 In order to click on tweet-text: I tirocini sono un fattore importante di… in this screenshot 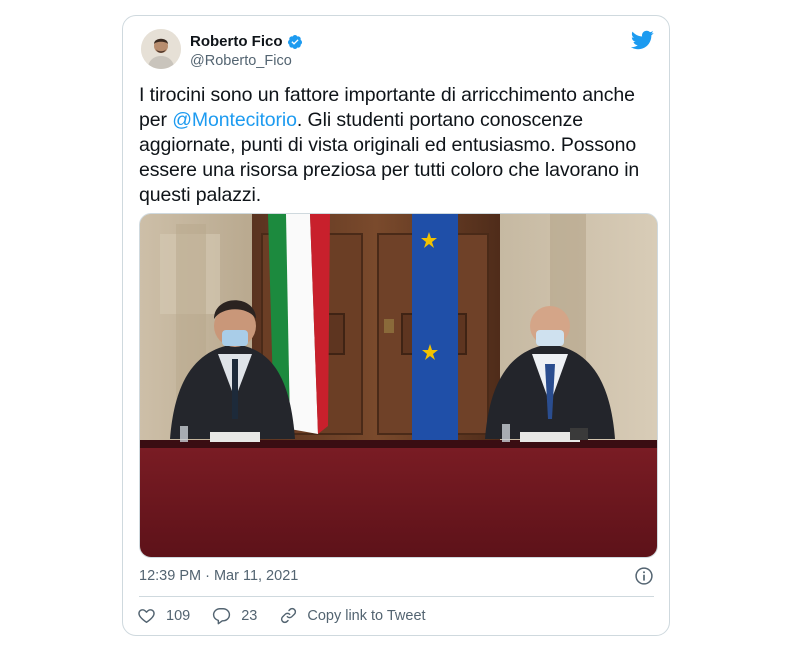, I will do `click(399, 145)`.